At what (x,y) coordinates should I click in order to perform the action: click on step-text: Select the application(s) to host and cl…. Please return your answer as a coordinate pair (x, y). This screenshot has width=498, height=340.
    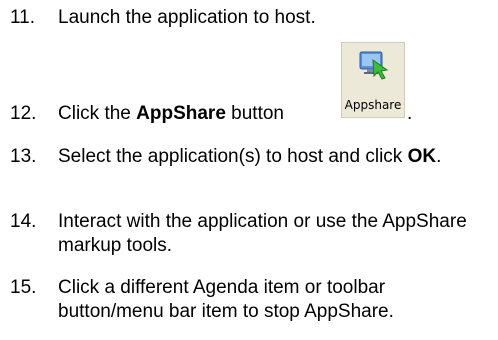
    Looking at the image, I should click on (274, 157).